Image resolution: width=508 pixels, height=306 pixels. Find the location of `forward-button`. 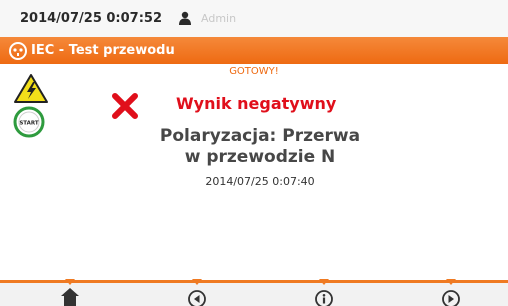

forward-button is located at coordinates (451, 294).